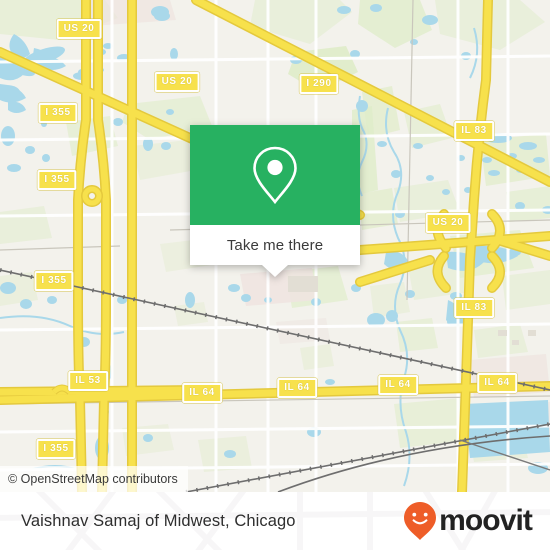  I want to click on place-callout-card: Take me there, so click(275, 201).